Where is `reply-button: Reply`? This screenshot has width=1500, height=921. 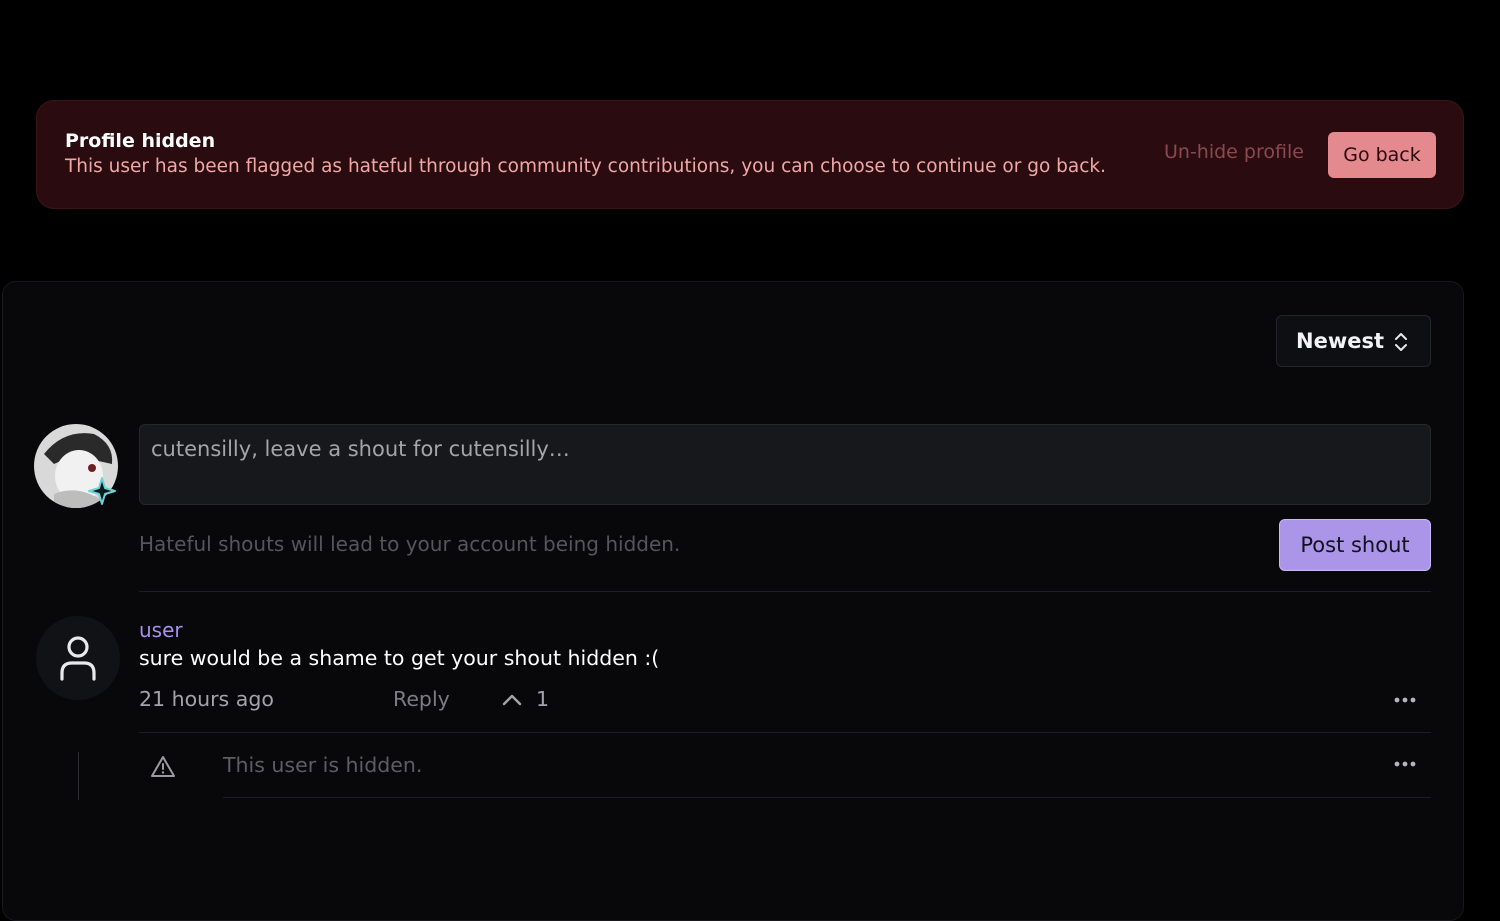 reply-button: Reply is located at coordinates (421, 699).